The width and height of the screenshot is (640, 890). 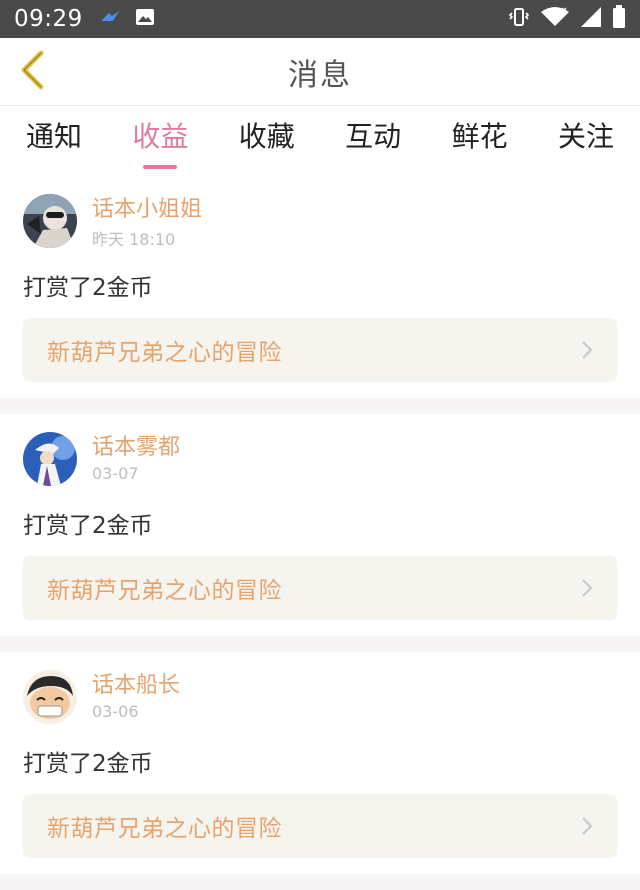 I want to click on tab-favorites: 收藏, so click(x=267, y=135).